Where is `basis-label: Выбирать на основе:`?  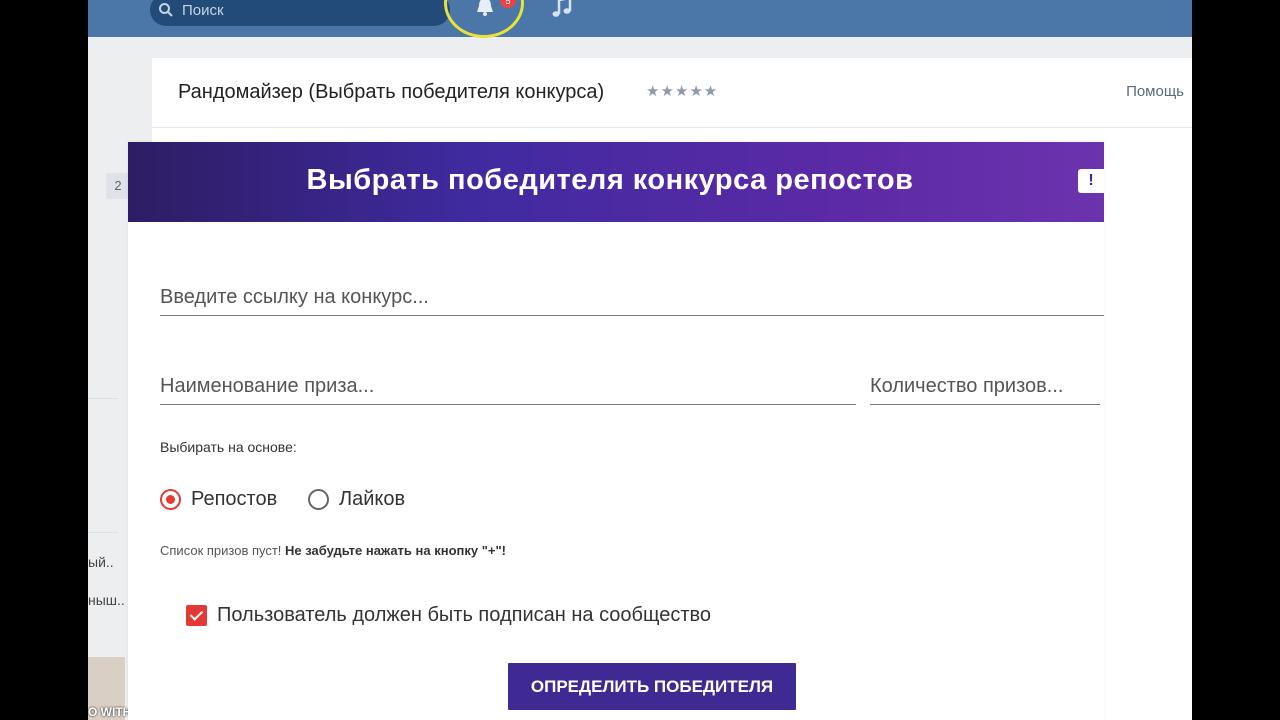 basis-label: Выбирать на основе: is located at coordinates (228, 447).